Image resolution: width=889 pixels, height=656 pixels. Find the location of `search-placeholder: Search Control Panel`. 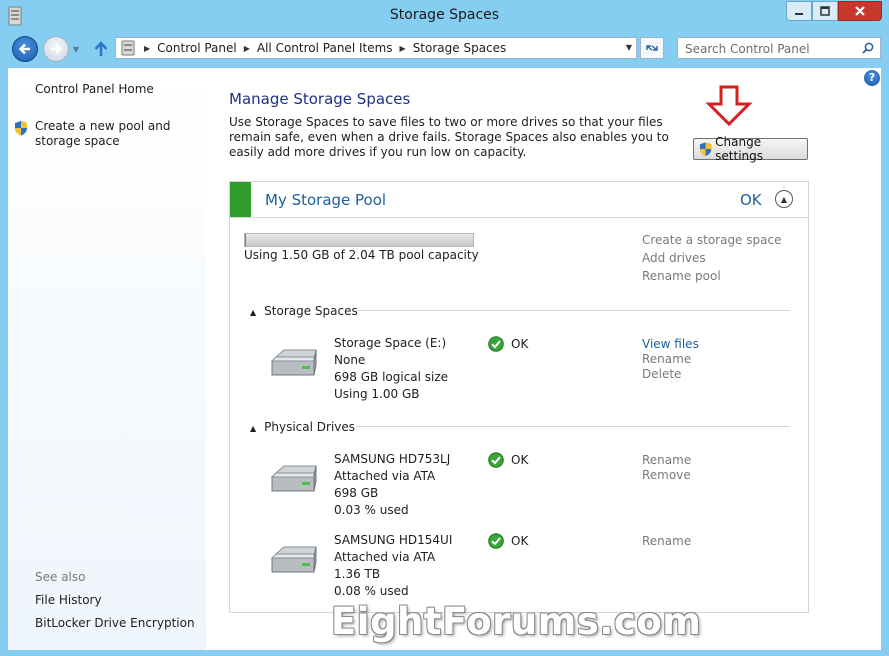

search-placeholder: Search Control Panel is located at coordinates (747, 49).